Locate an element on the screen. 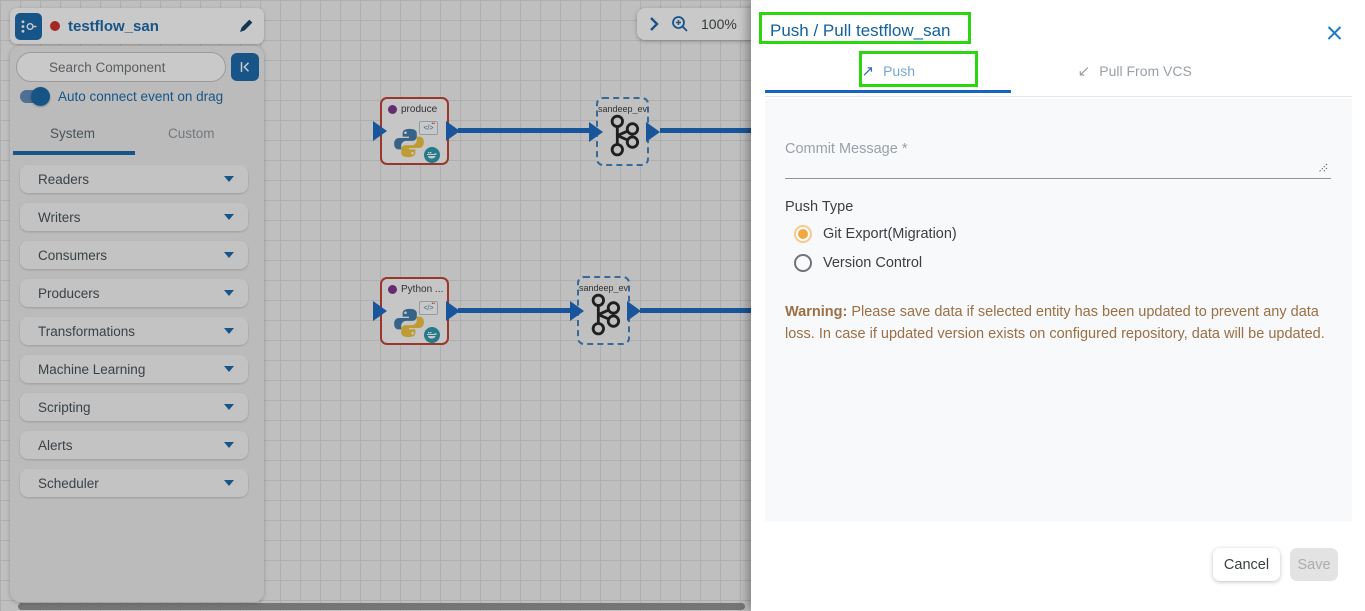 This screenshot has height=611, width=1365. radio-label: Git Export(Migration) is located at coordinates (890, 234).